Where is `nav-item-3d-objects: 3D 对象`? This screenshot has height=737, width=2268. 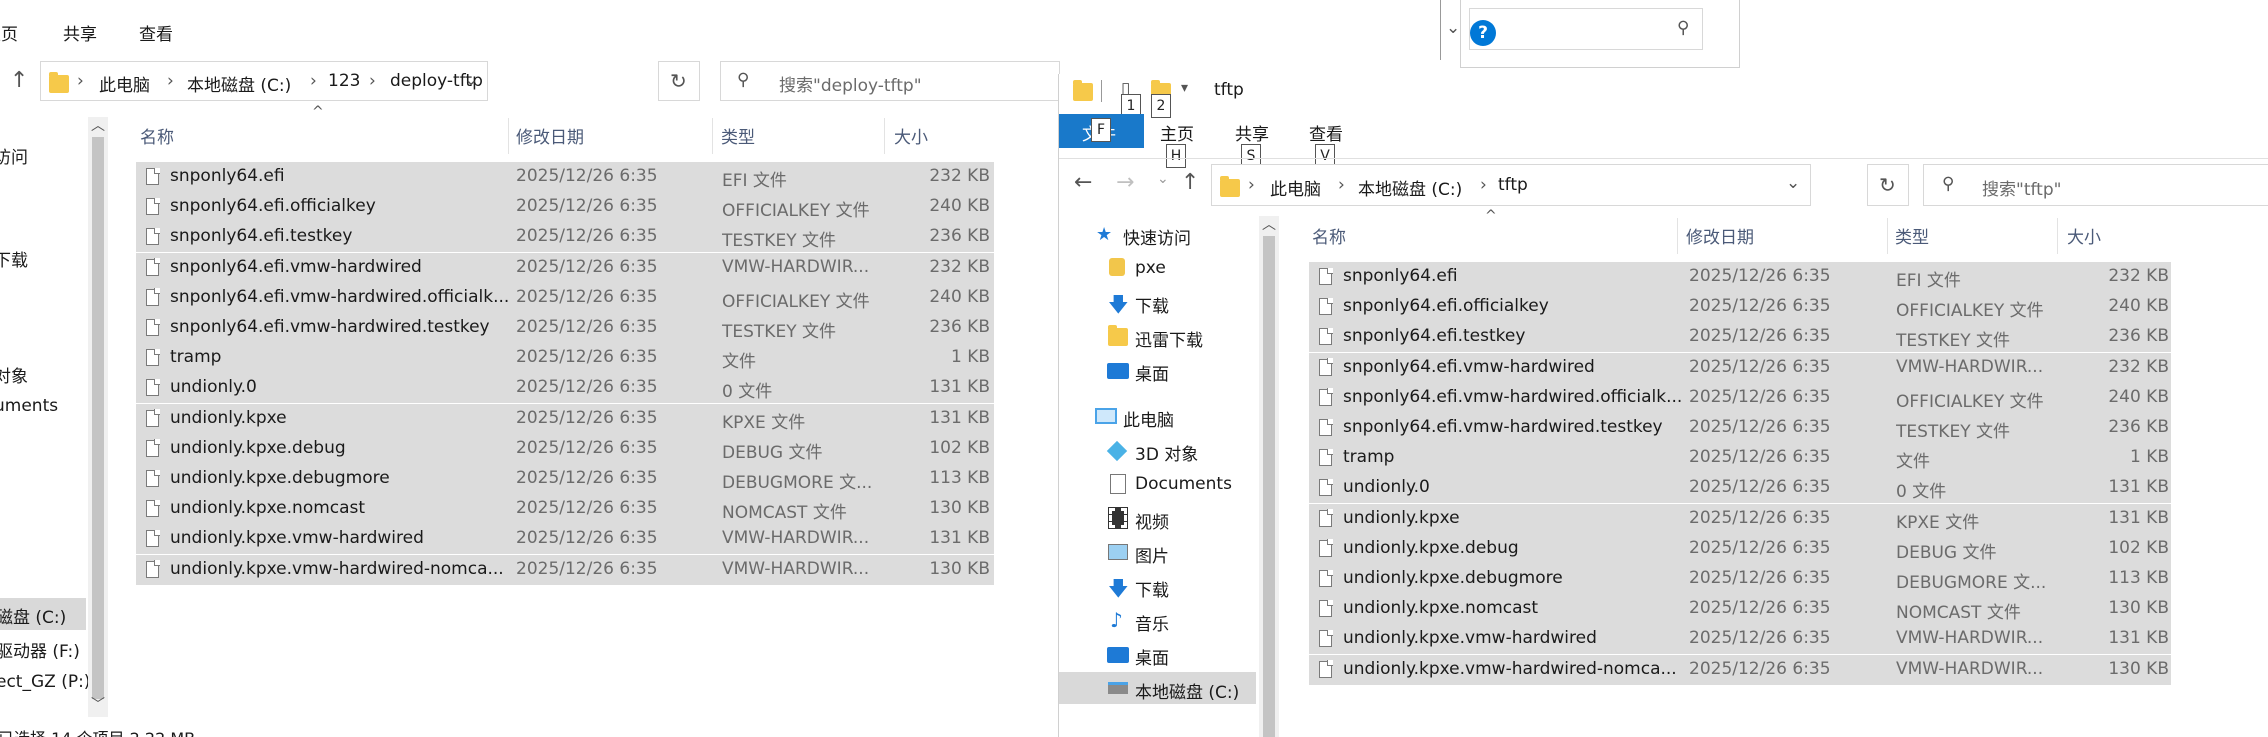 nav-item-3d-objects: 3D 对象 is located at coordinates (1166, 452).